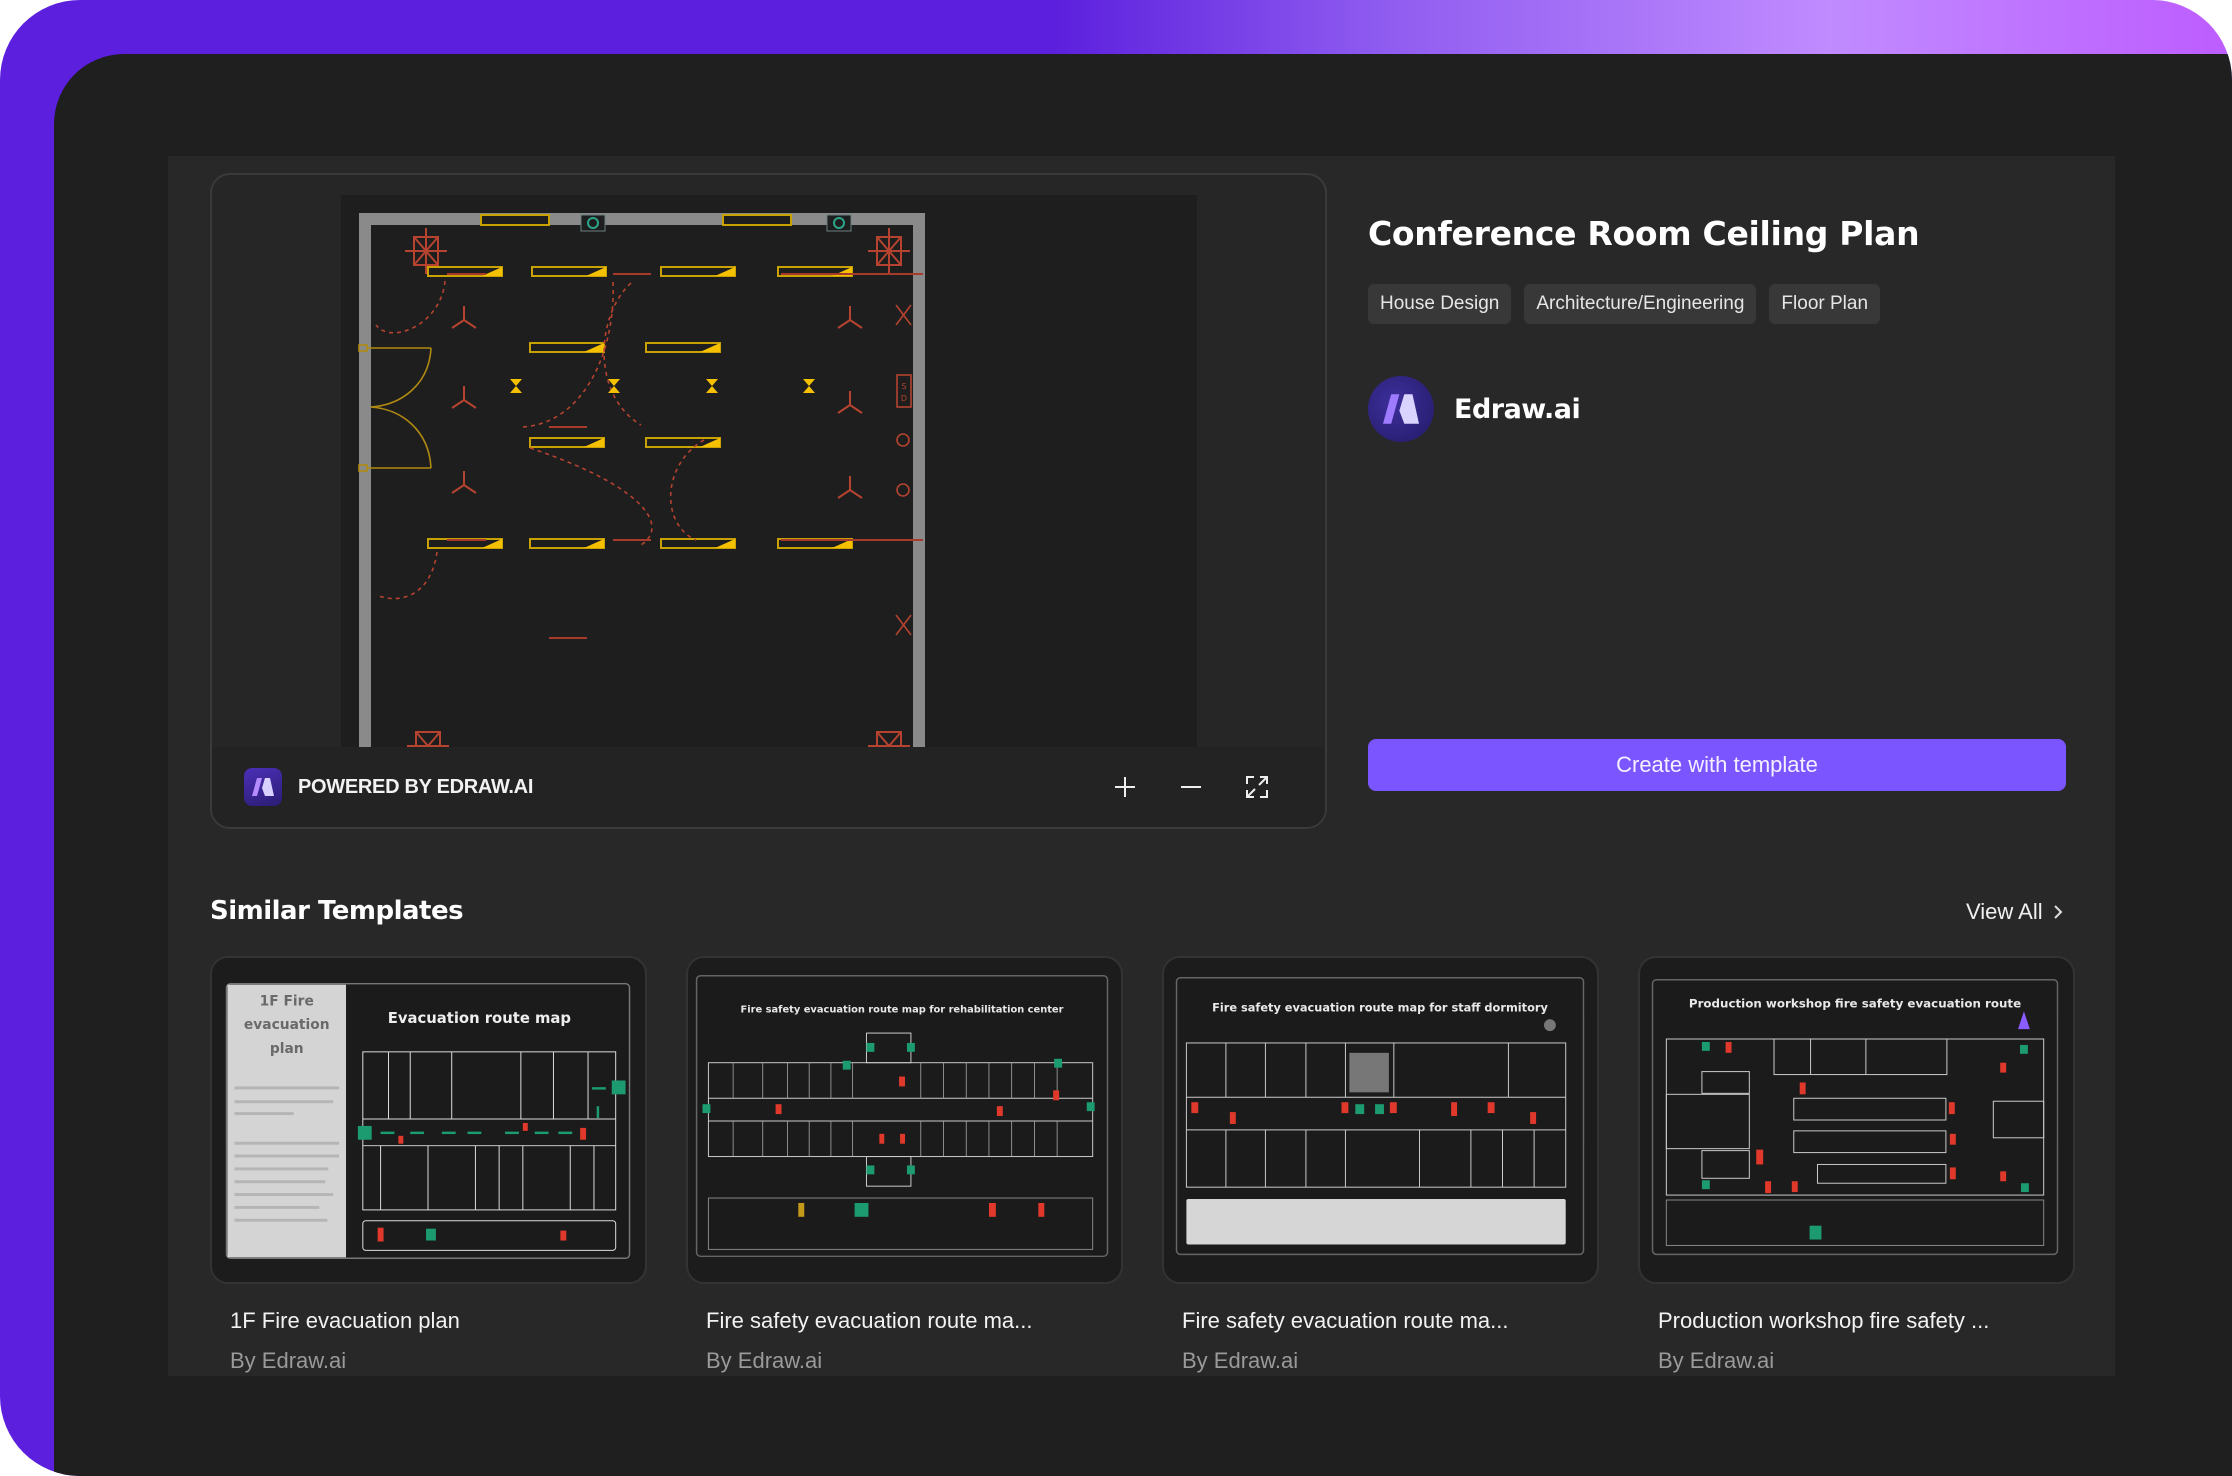 The height and width of the screenshot is (1476, 2232). I want to click on walls, so click(642, 482).